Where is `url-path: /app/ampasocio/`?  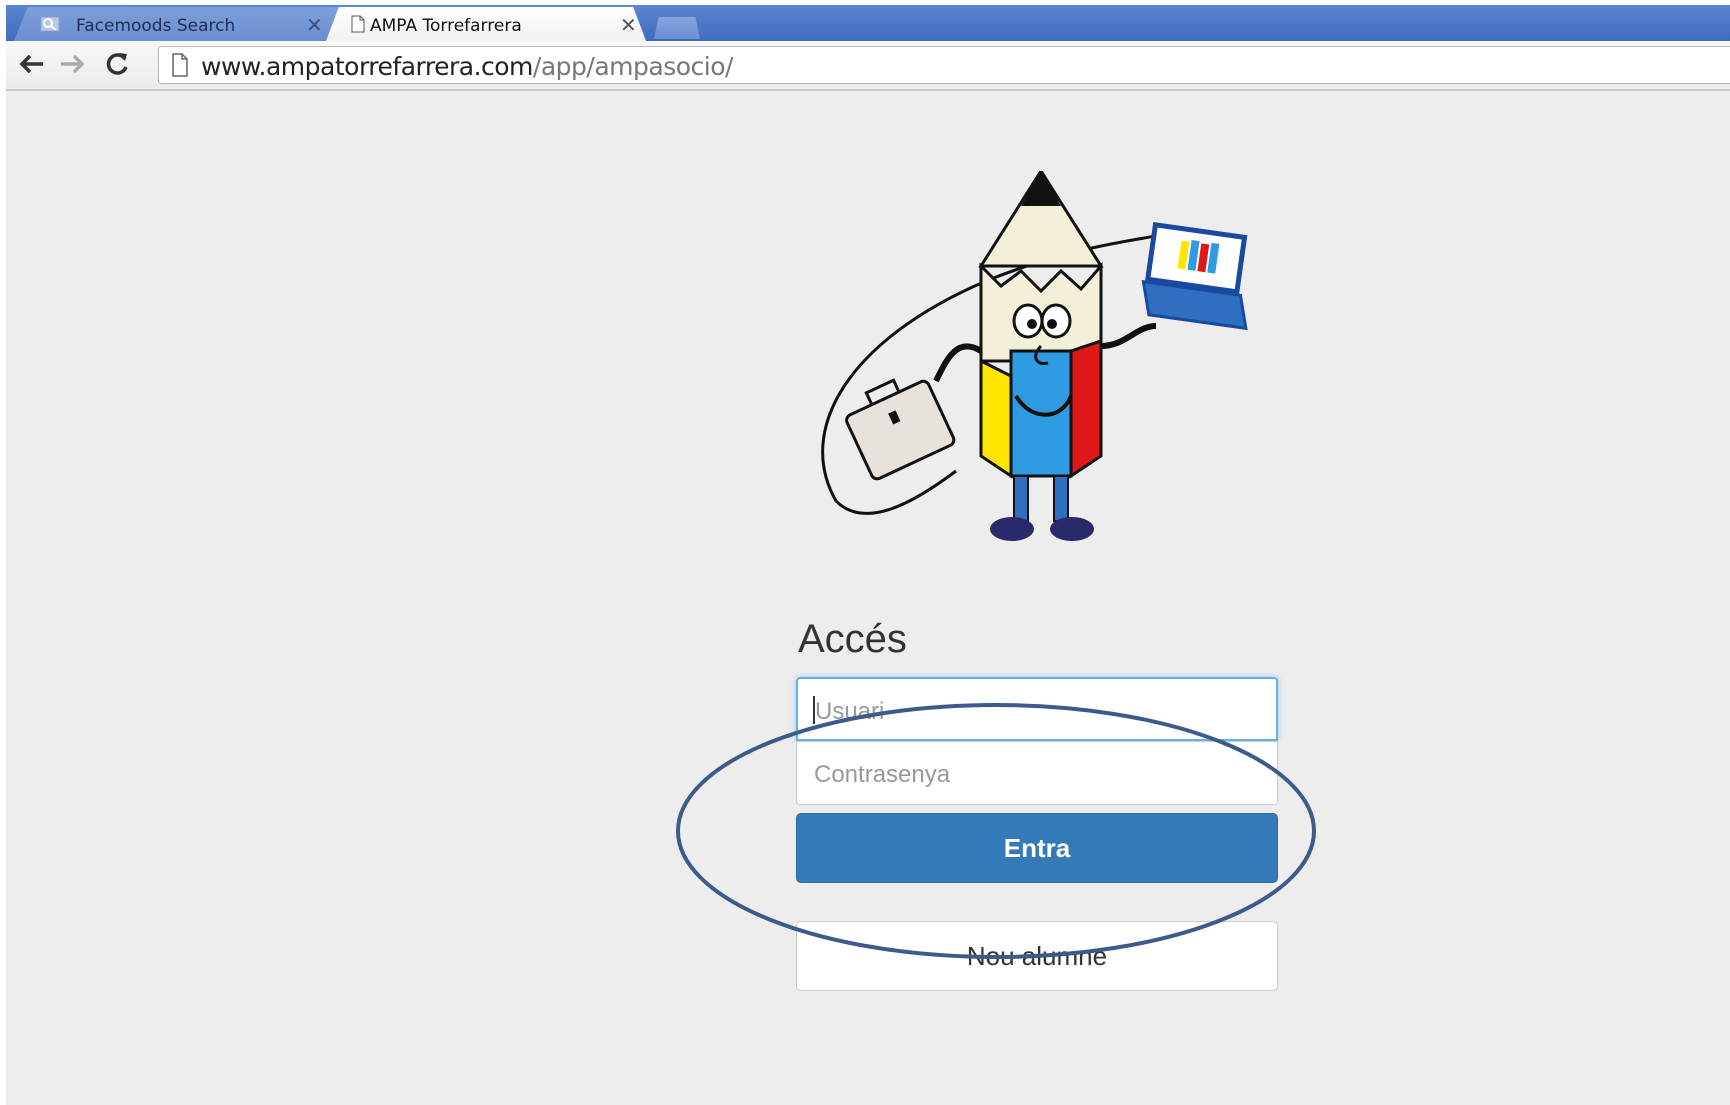 url-path: /app/ampasocio/ is located at coordinates (633, 66).